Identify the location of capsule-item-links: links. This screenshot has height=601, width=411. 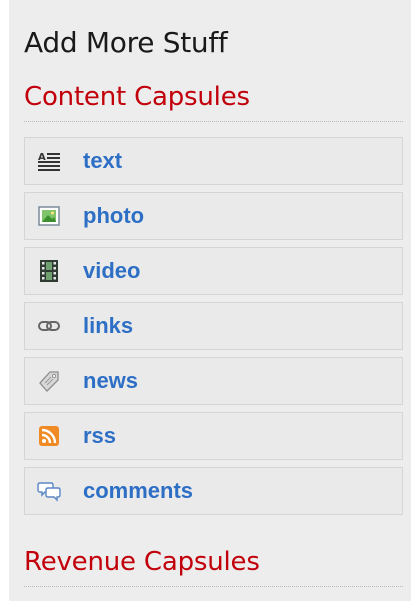
(213, 326).